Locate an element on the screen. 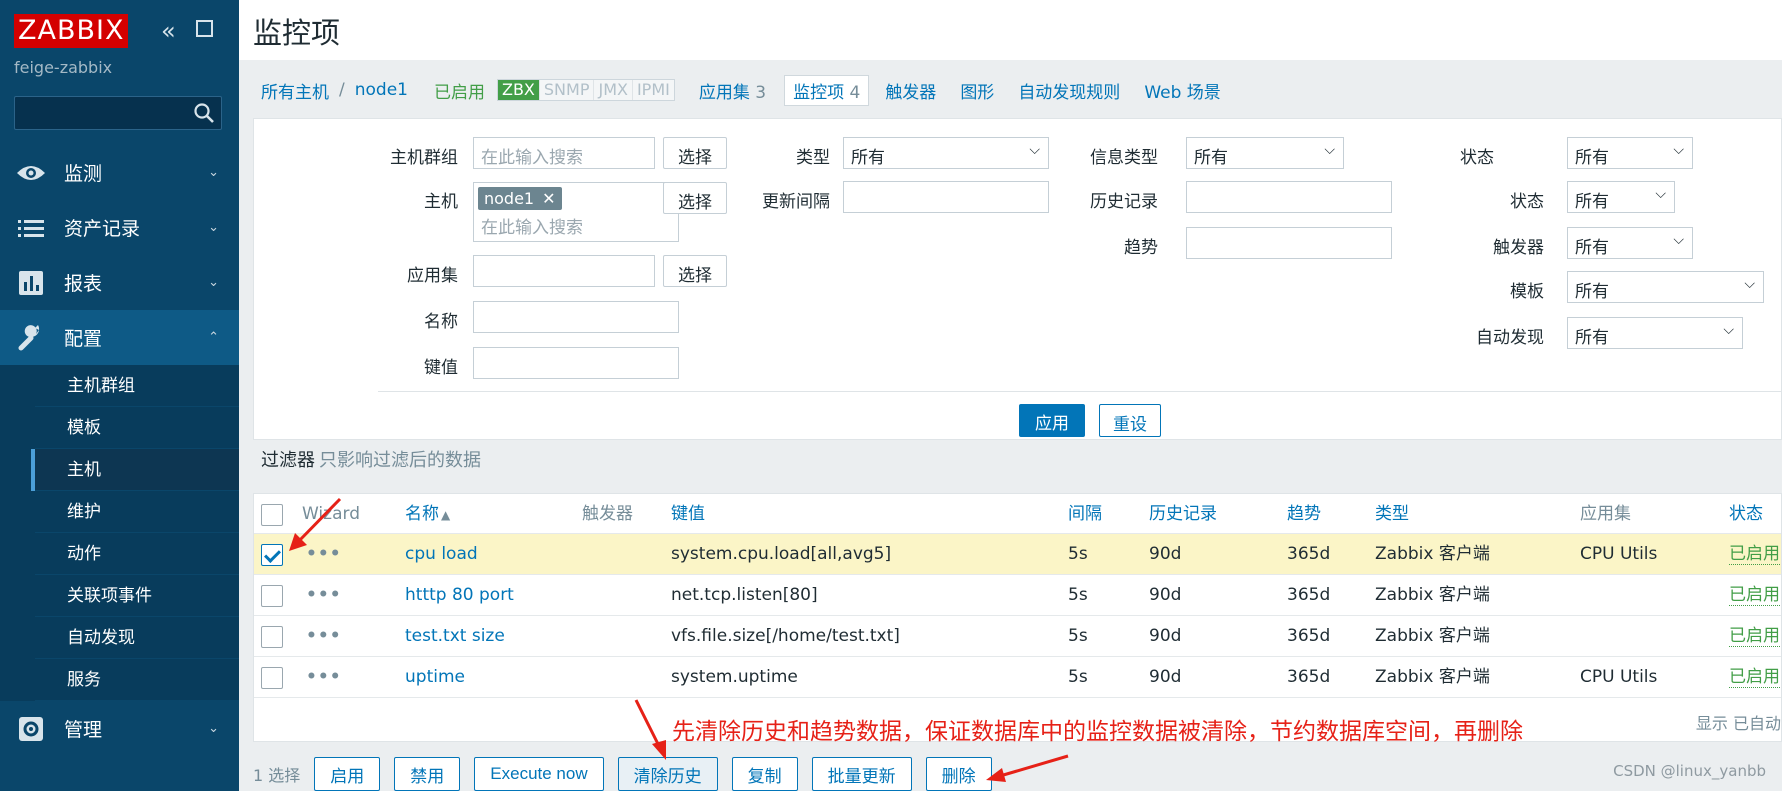 The height and width of the screenshot is (791, 1782). sidebar-item-templates: 模板 is located at coordinates (135, 428).